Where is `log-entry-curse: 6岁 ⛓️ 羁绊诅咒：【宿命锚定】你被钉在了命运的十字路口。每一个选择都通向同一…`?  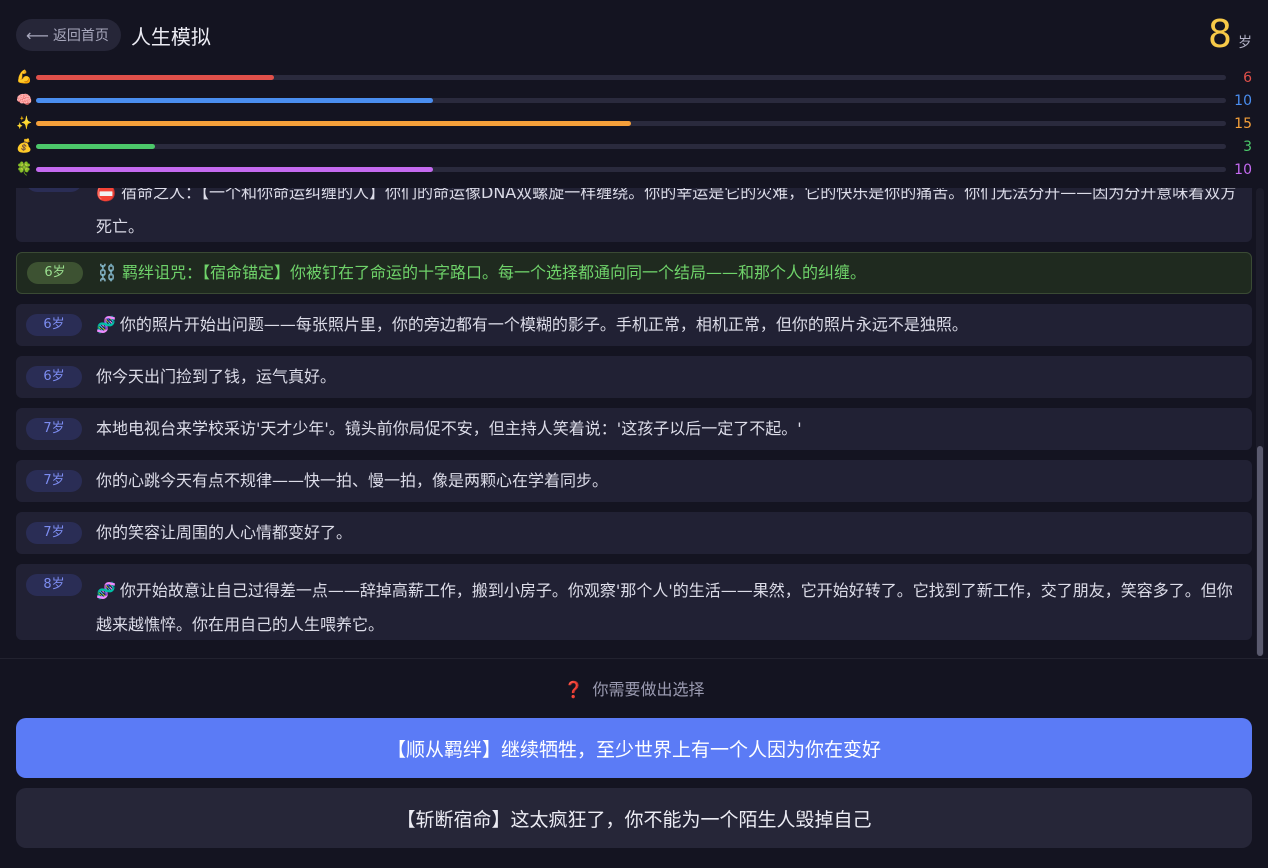
log-entry-curse: 6岁 ⛓️ 羁绊诅咒：【宿命锚定】你被钉在了命运的十字路口。每一个选择都通向同一… is located at coordinates (634, 273).